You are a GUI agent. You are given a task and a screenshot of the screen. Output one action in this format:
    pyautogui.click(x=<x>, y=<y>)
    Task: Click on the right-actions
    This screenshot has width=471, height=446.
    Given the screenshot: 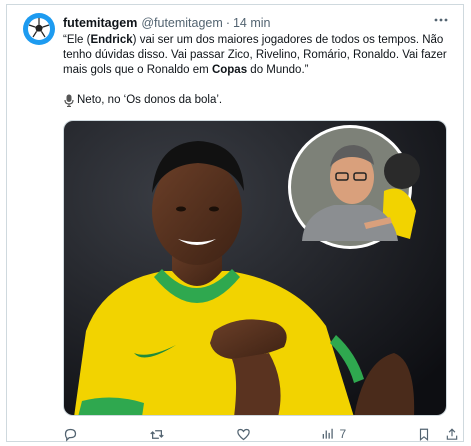 What is the action you would take?
    pyautogui.click(x=438, y=434)
    